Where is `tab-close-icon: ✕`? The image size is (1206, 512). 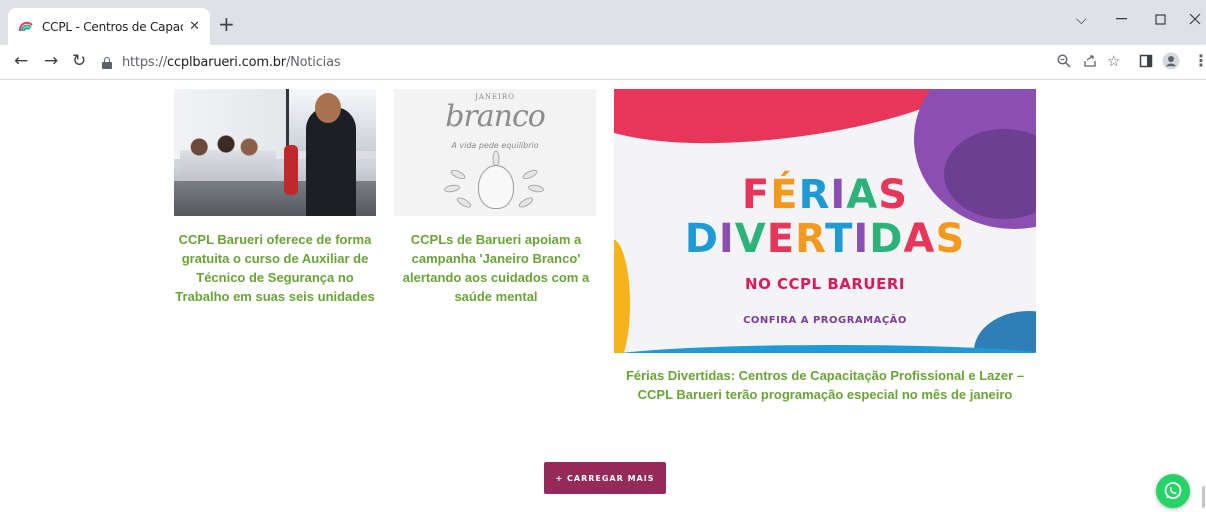 tab-close-icon: ✕ is located at coordinates (194, 26).